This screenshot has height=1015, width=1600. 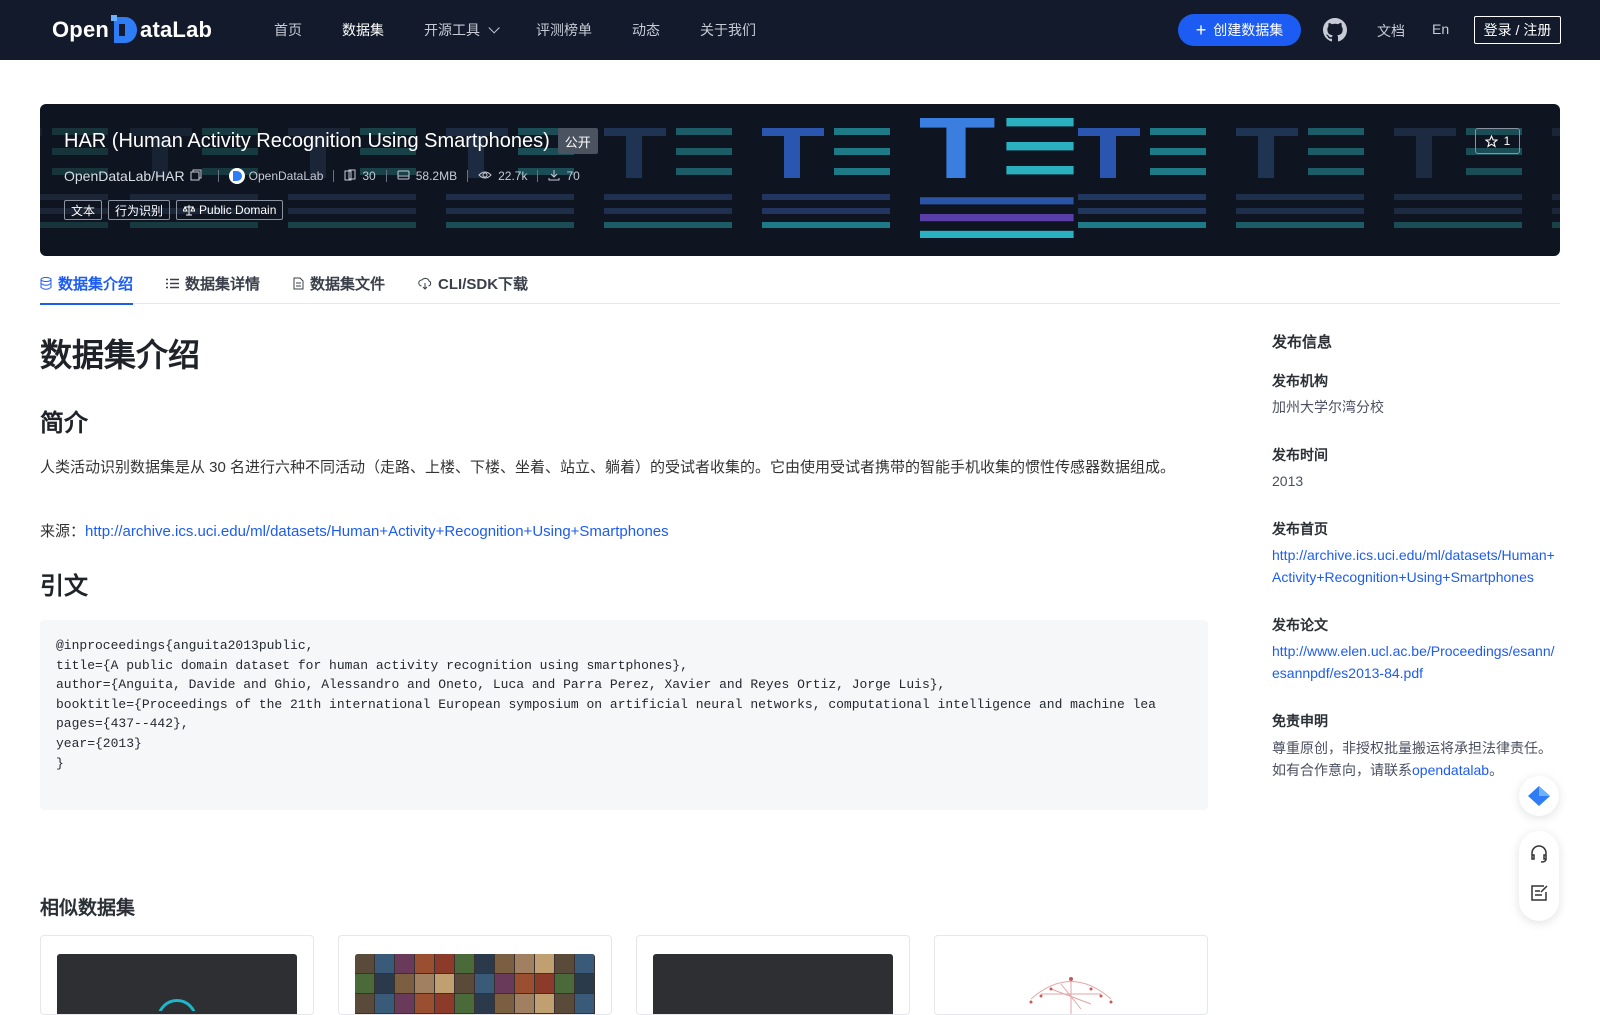 What do you see at coordinates (1440, 29) in the screenshot?
I see `language-switch: En` at bounding box center [1440, 29].